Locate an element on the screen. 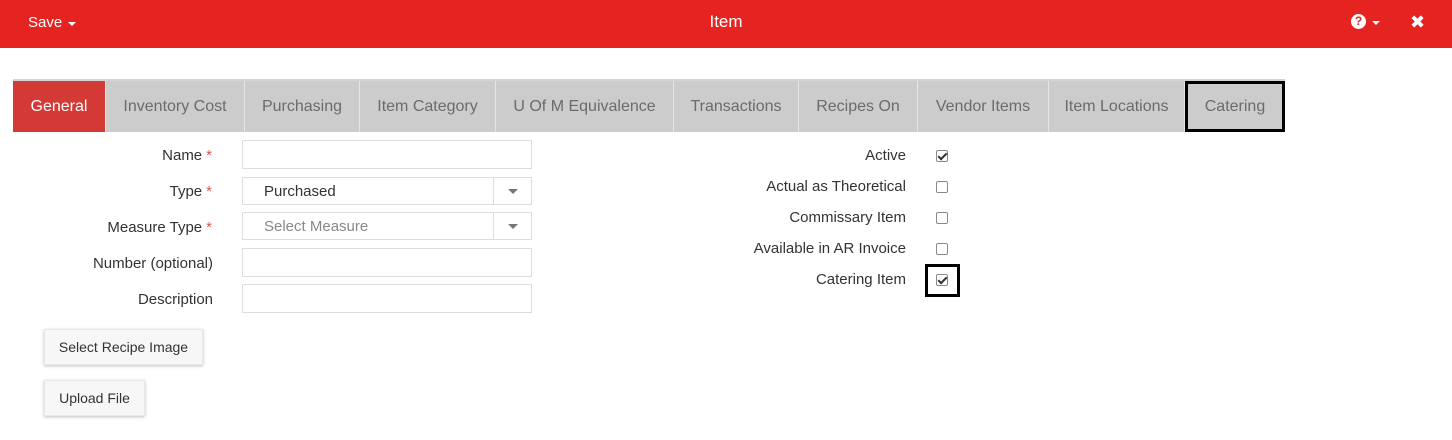 The image size is (1452, 440). help-dropdown-button: ? is located at coordinates (1365, 21).